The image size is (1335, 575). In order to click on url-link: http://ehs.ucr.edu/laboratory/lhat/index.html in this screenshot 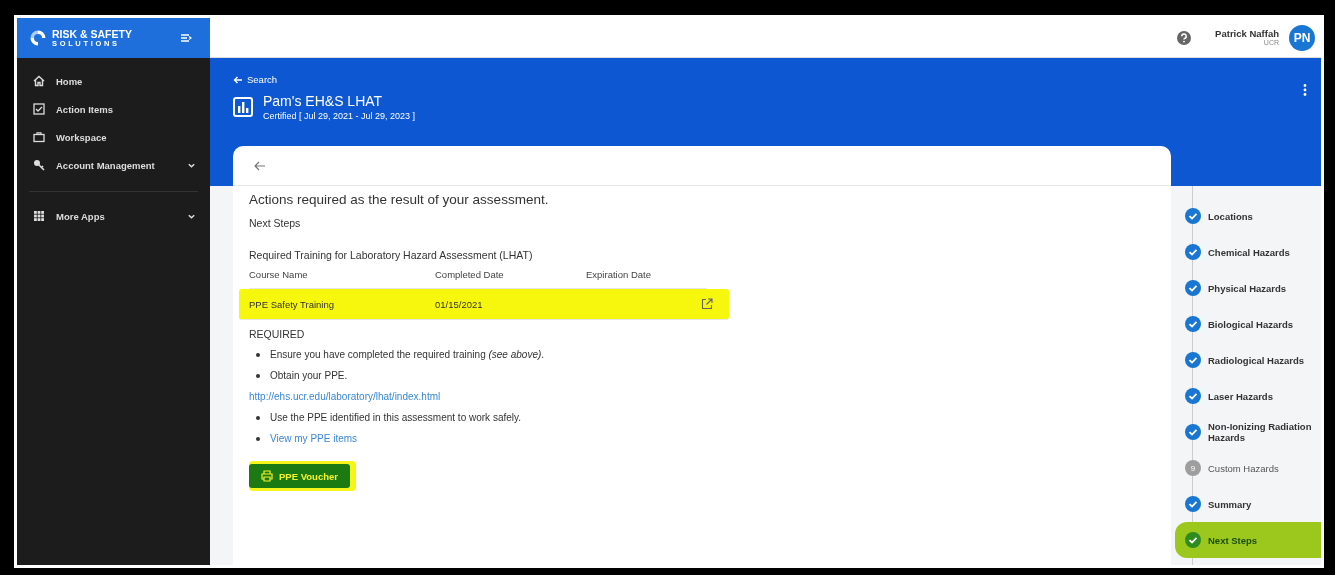, I will do `click(345, 396)`.